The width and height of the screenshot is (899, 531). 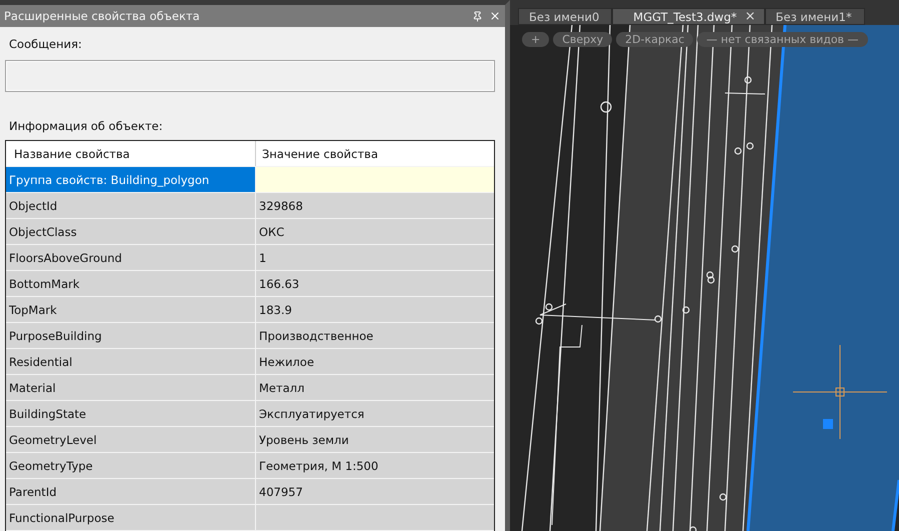 I want to click on property-name-cell: ObjectClass, so click(x=131, y=231).